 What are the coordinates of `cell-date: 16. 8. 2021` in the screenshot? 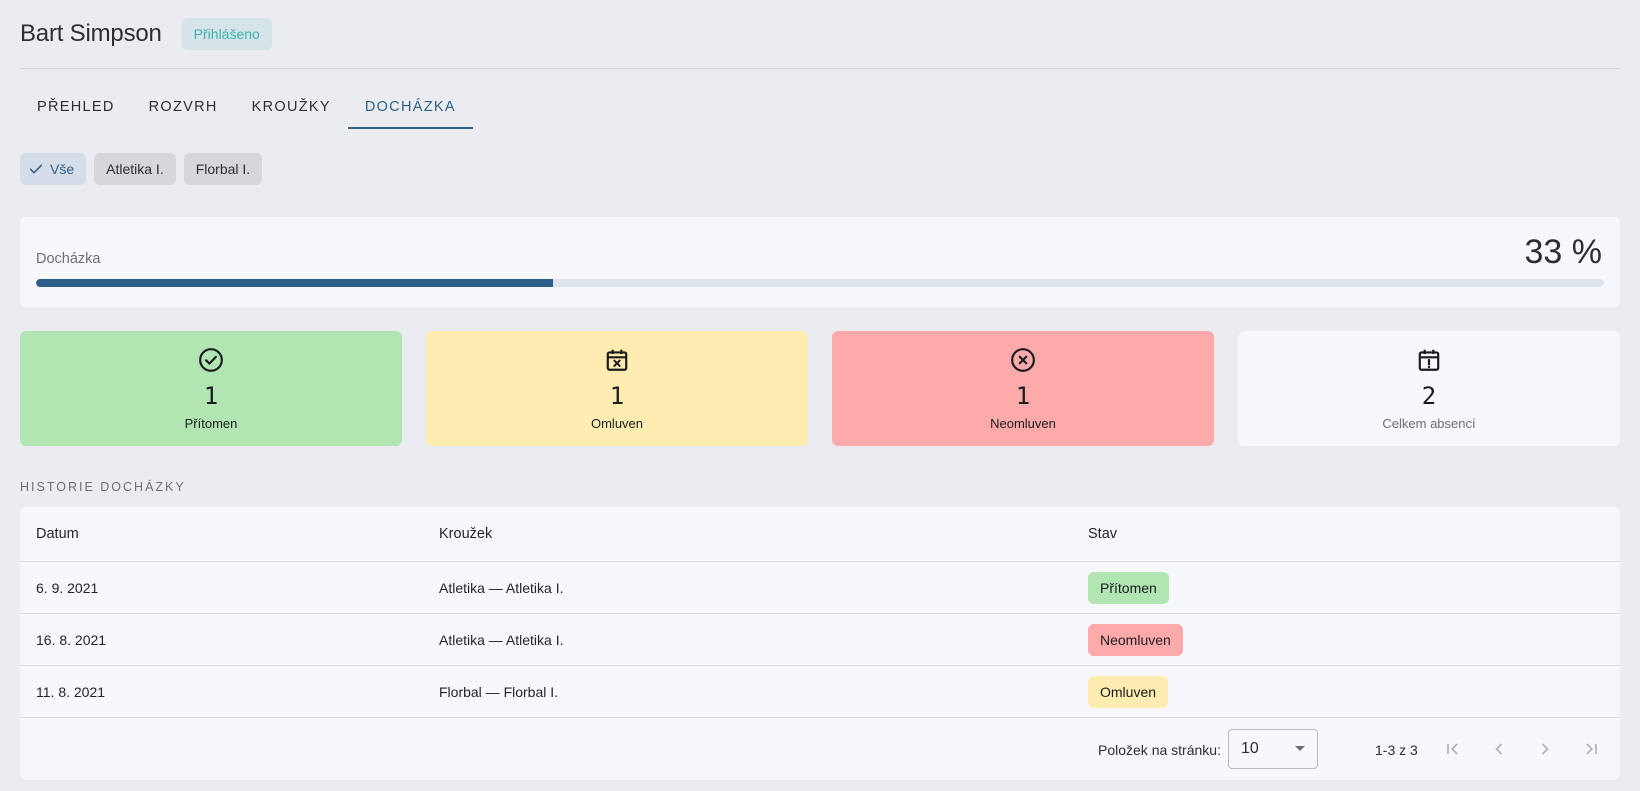 It's located at (71, 639).